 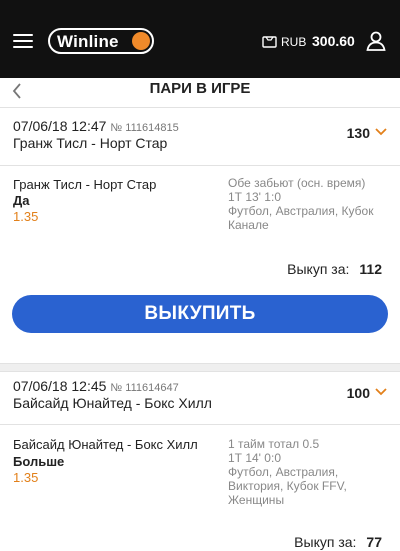 What do you see at coordinates (85, 184) in the screenshot?
I see `event-name: Гранж Тисл - Норт Стар` at bounding box center [85, 184].